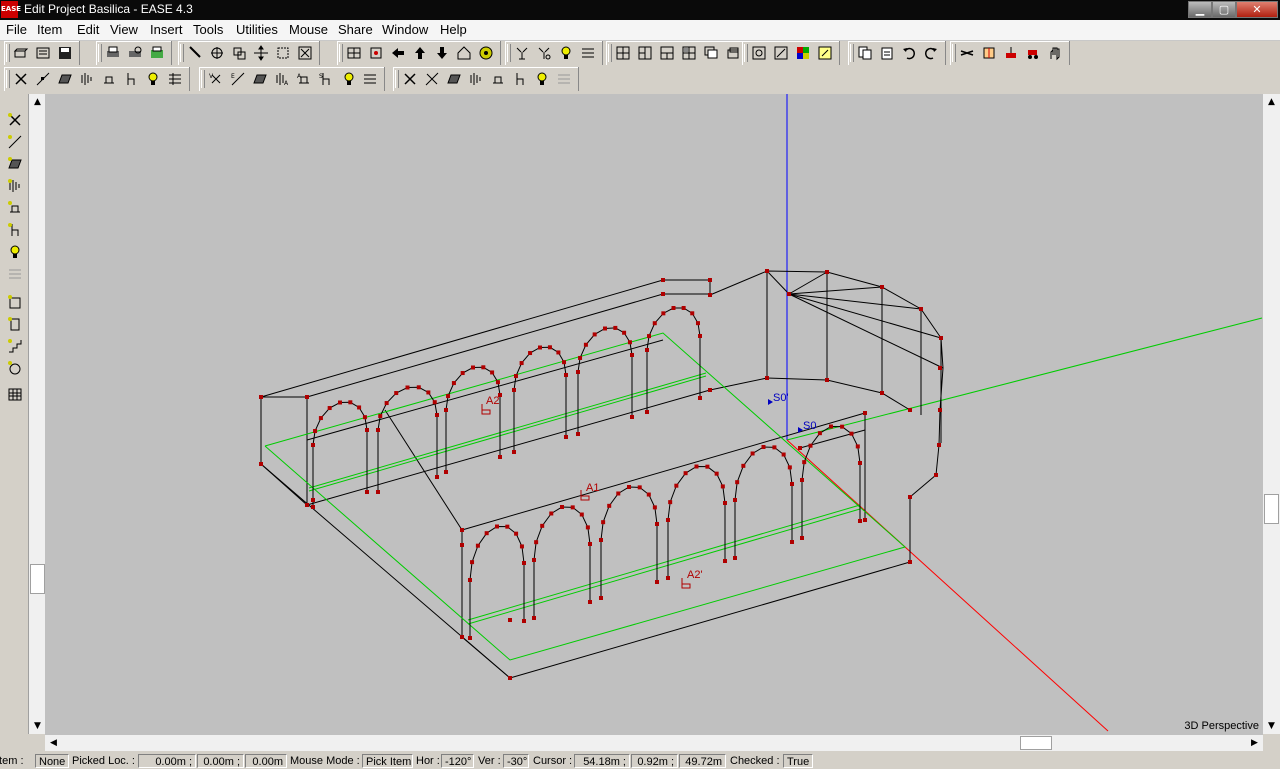 This screenshot has height=769, width=1280. Describe the element at coordinates (654, 742) in the screenshot. I see `horizontal-scrollbar: ◀ ▶` at that location.